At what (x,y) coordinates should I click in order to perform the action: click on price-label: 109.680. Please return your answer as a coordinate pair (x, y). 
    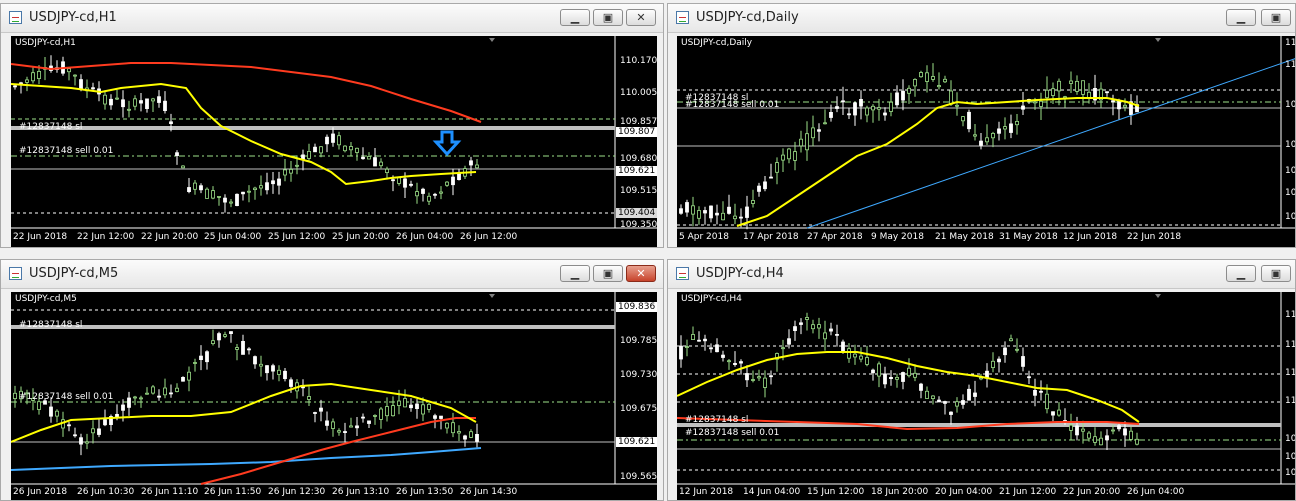
    Looking at the image, I should click on (638, 159).